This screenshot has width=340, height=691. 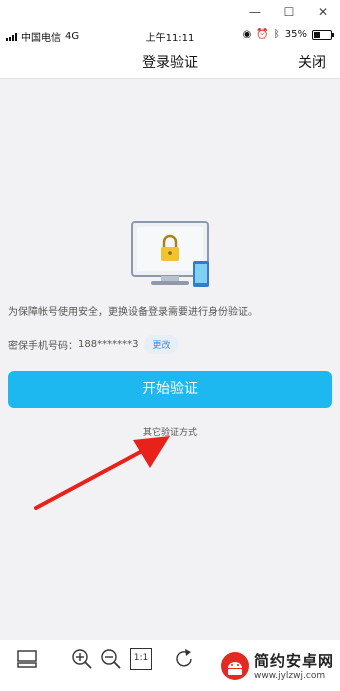 I want to click on page-title: 登录验证, so click(x=170, y=63).